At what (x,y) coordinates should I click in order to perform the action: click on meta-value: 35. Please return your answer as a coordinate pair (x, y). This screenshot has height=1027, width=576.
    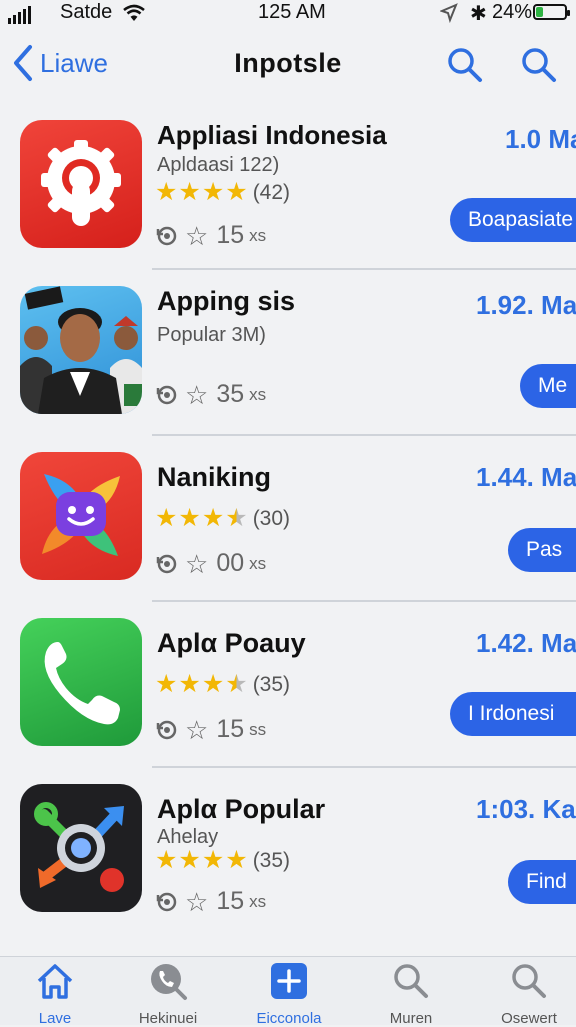
    Looking at the image, I should click on (230, 394).